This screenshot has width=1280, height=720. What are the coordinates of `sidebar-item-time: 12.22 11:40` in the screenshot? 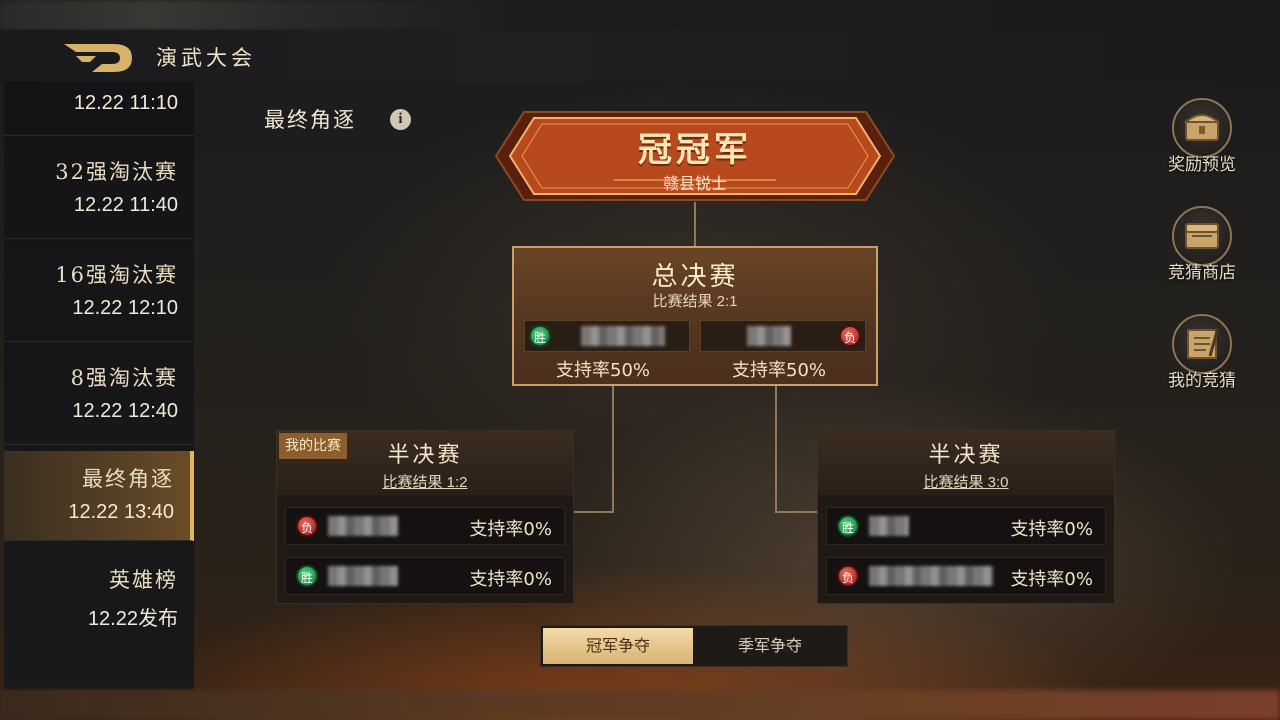 It's located at (125, 205).